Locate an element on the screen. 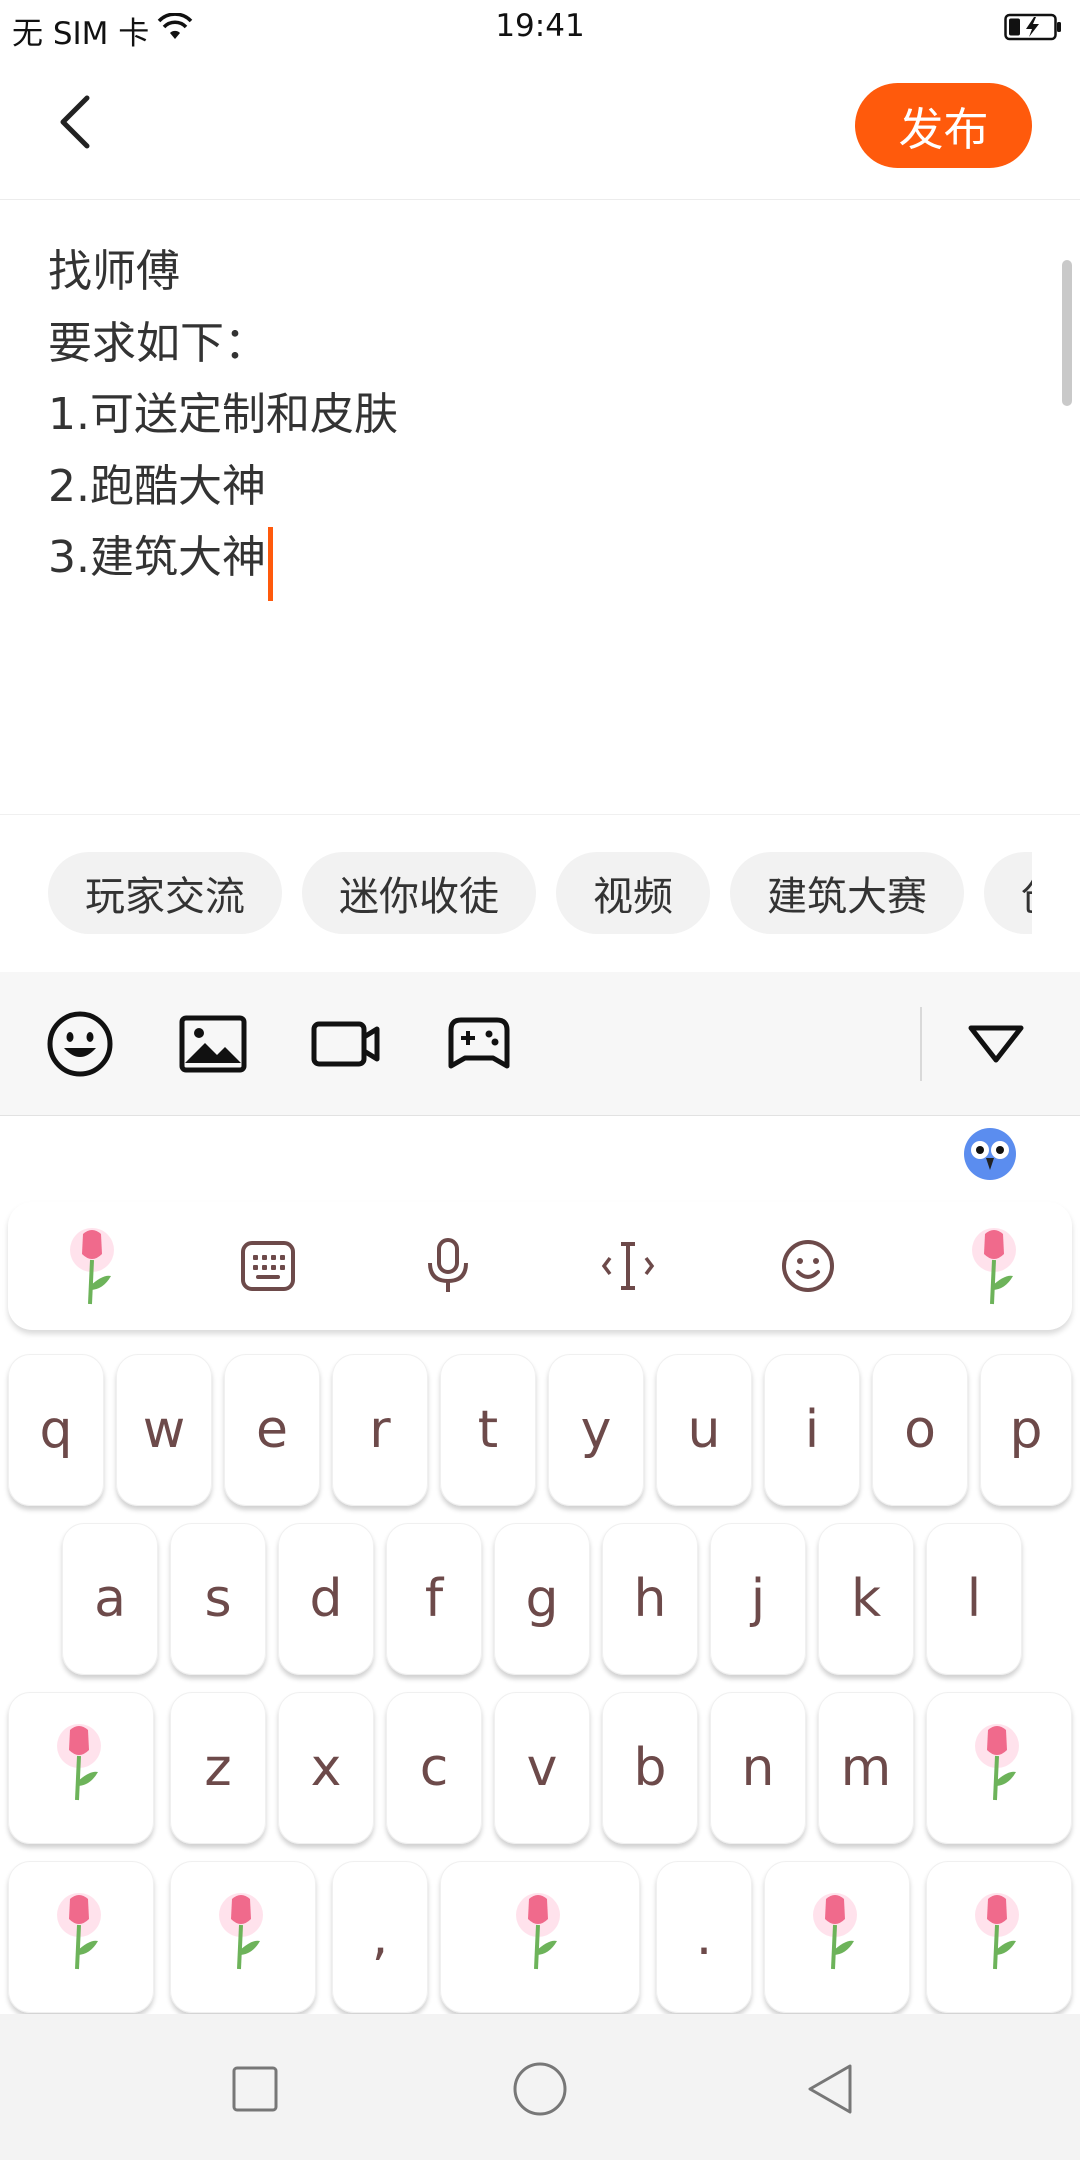  text-line-last: 3.建筑大神 is located at coordinates (523, 561).